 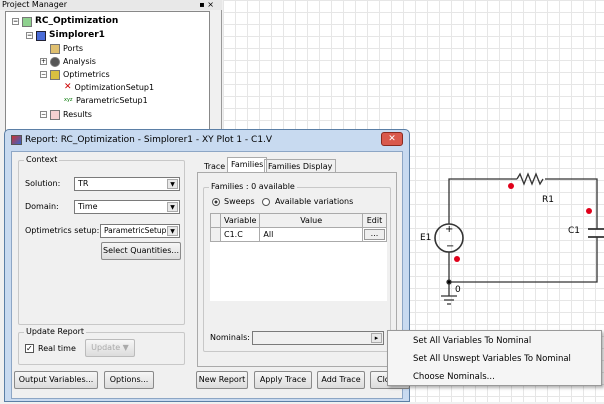 What do you see at coordinates (68, 87) in the screenshot?
I see `optimization-icon: ✕` at bounding box center [68, 87].